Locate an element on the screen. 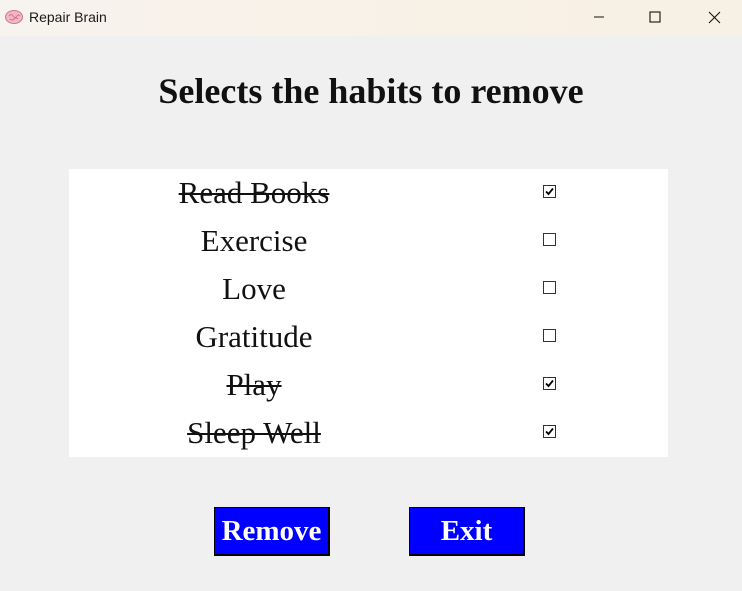 This screenshot has width=742, height=591. minimize-icon is located at coordinates (599, 17).